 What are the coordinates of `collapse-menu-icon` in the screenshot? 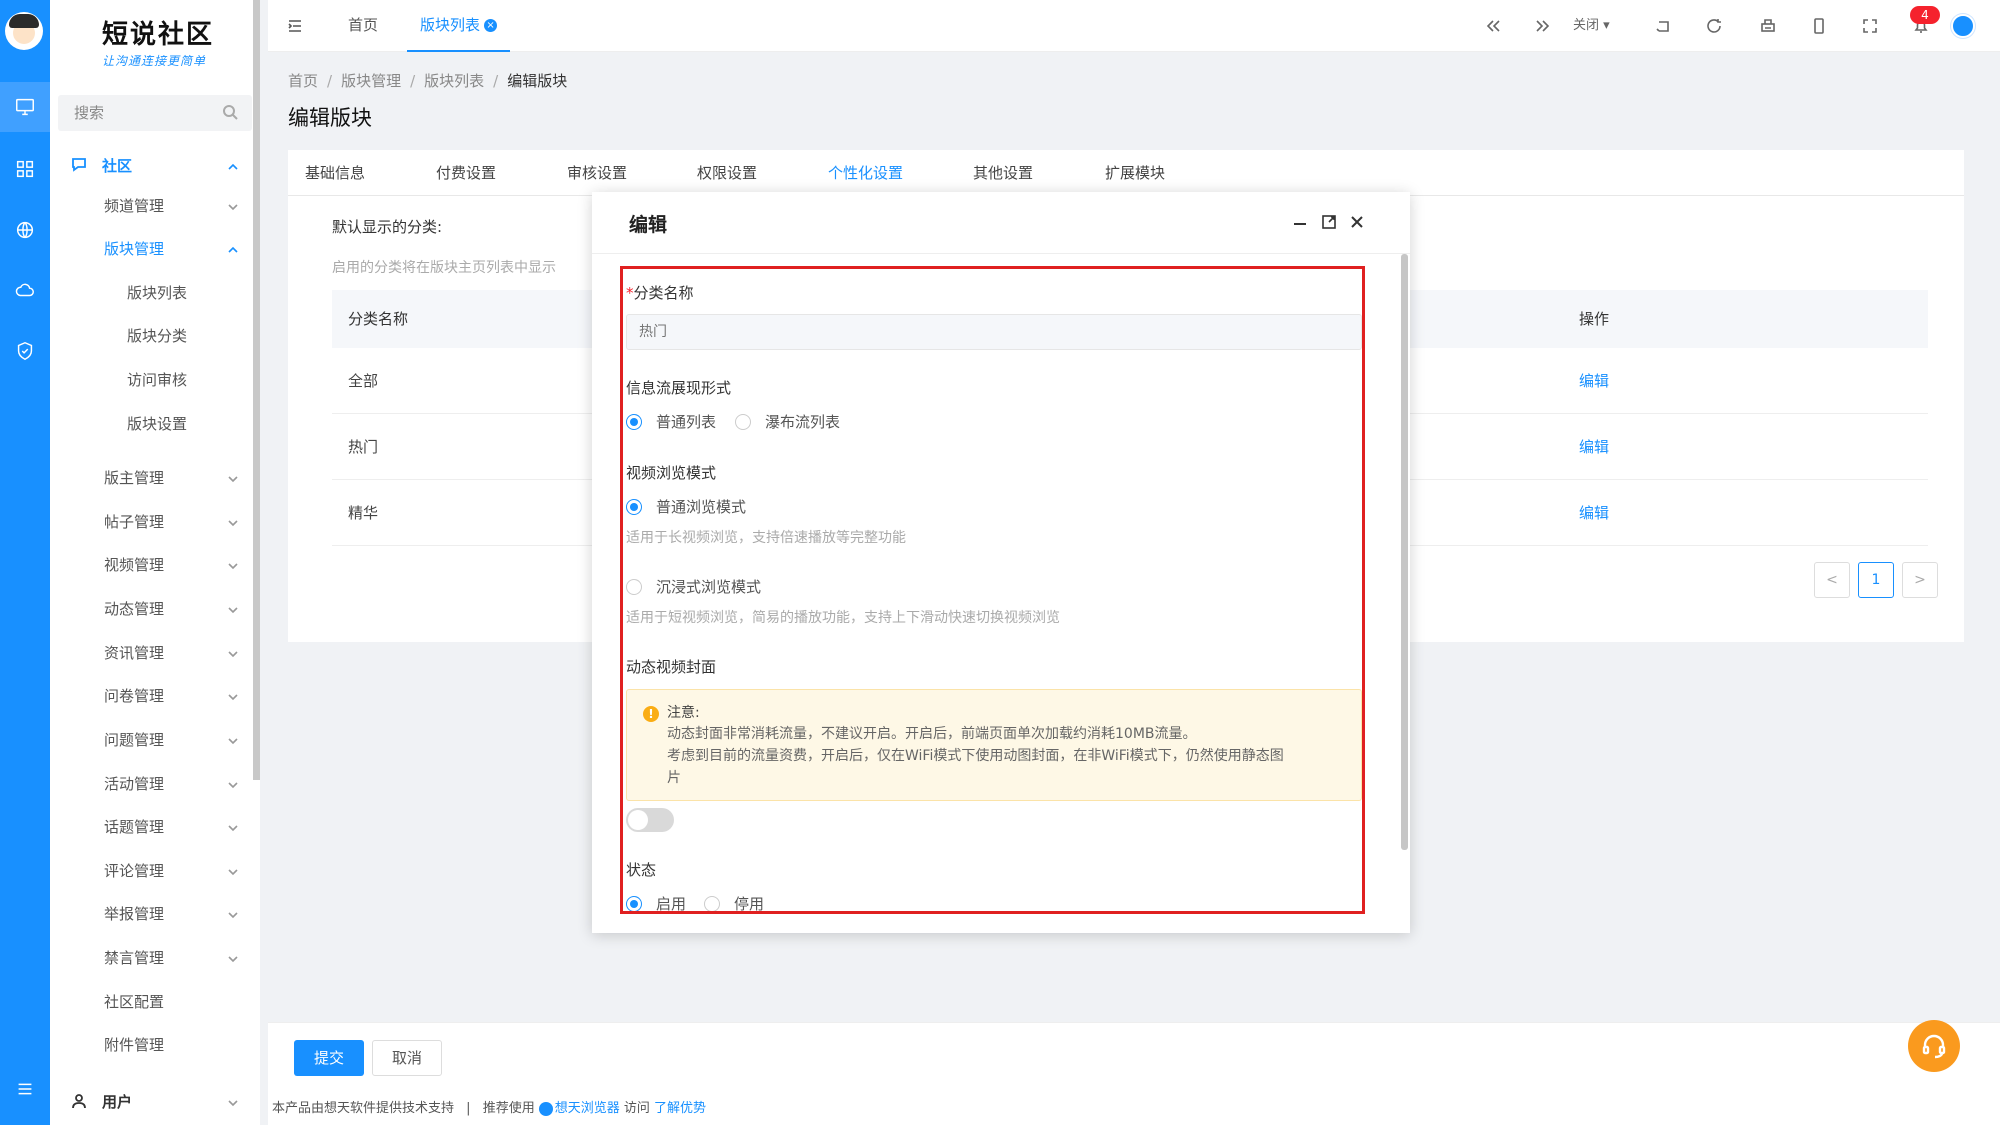 It's located at (295, 26).